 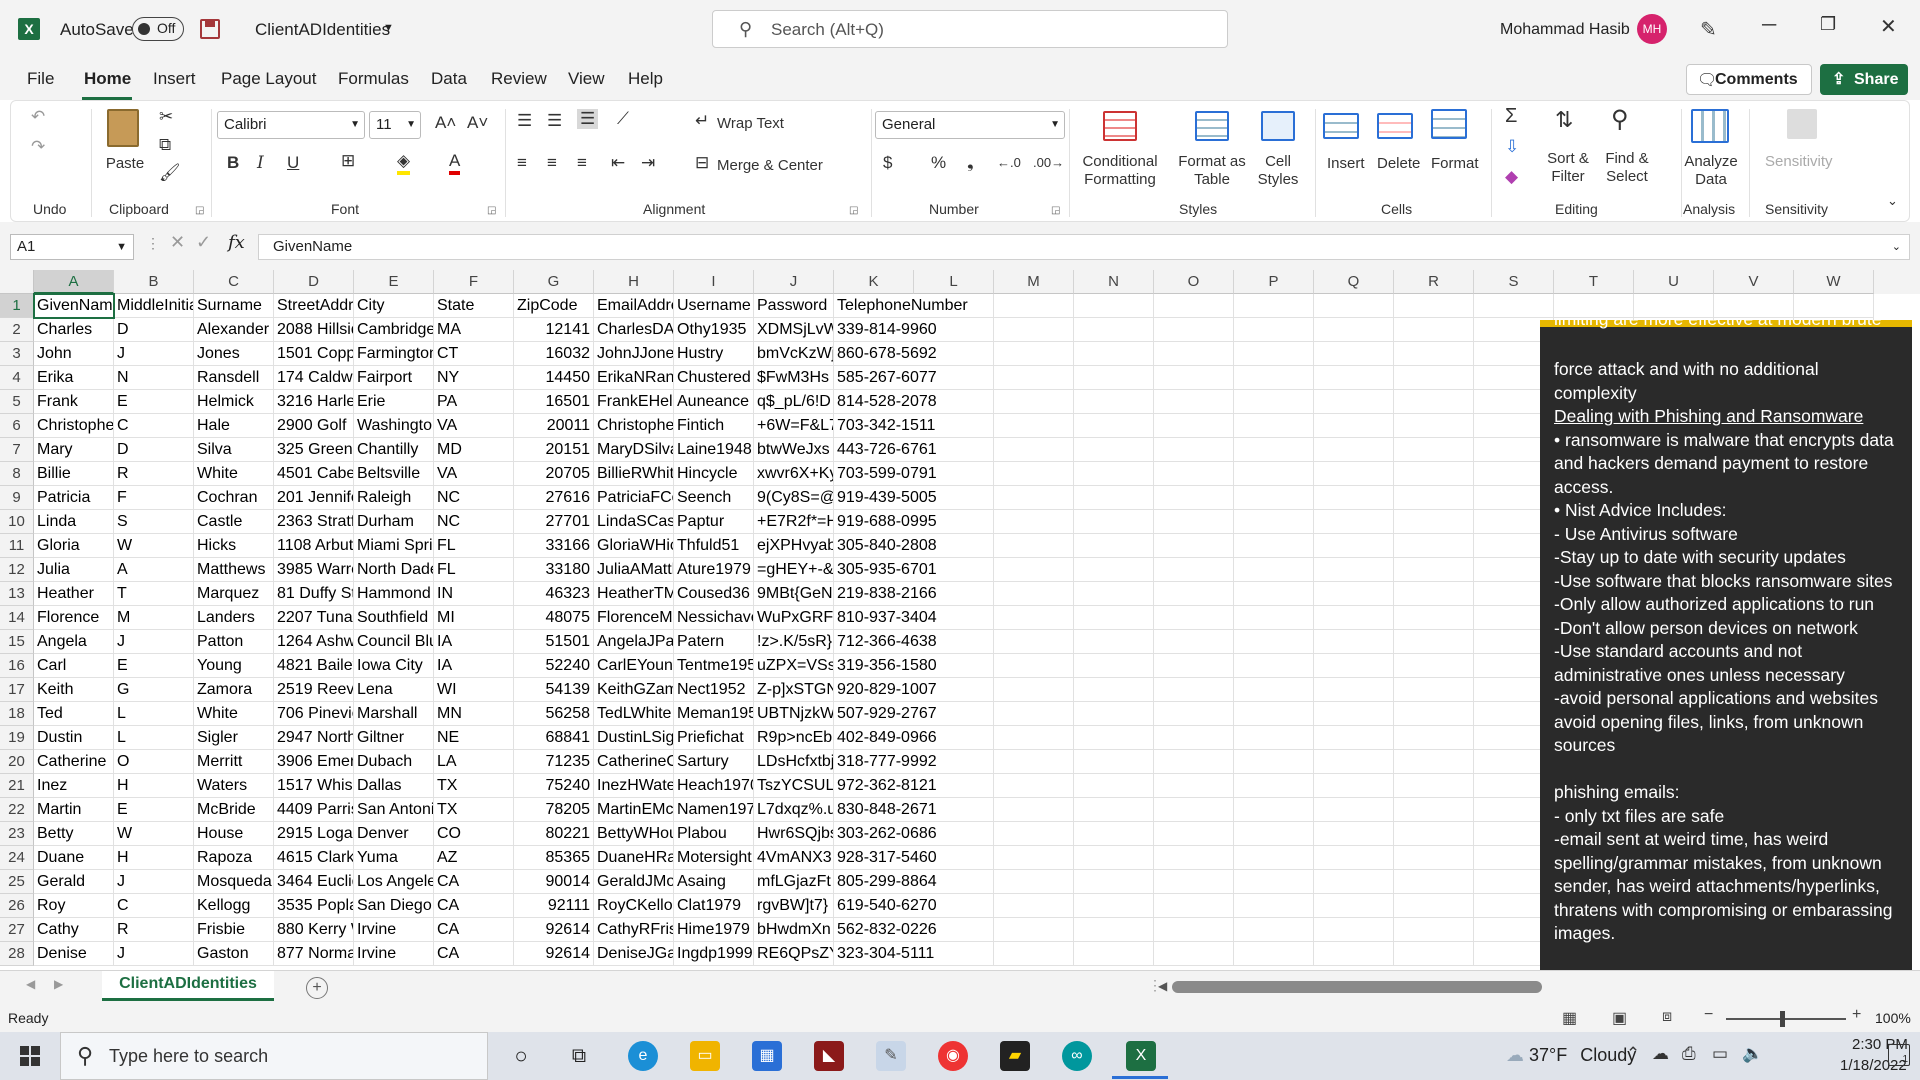 What do you see at coordinates (260, 163) in the screenshot?
I see `italic-icon: I` at bounding box center [260, 163].